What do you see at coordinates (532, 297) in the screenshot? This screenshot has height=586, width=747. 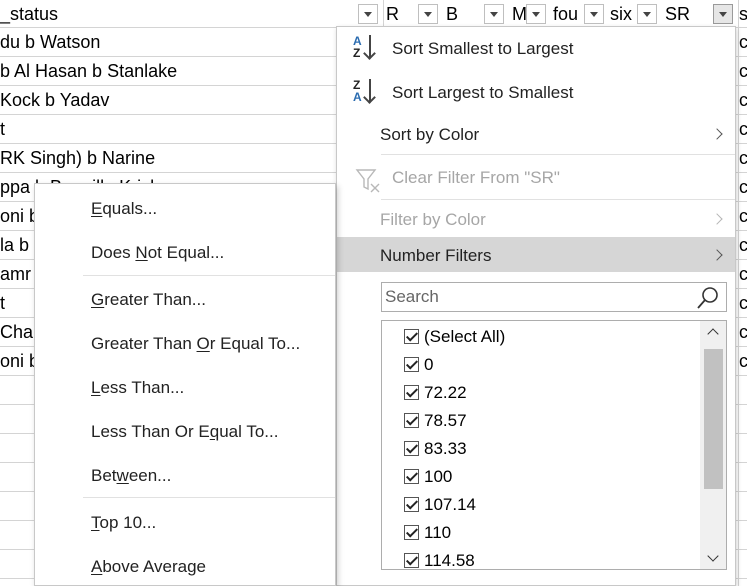 I see `search-input` at bounding box center [532, 297].